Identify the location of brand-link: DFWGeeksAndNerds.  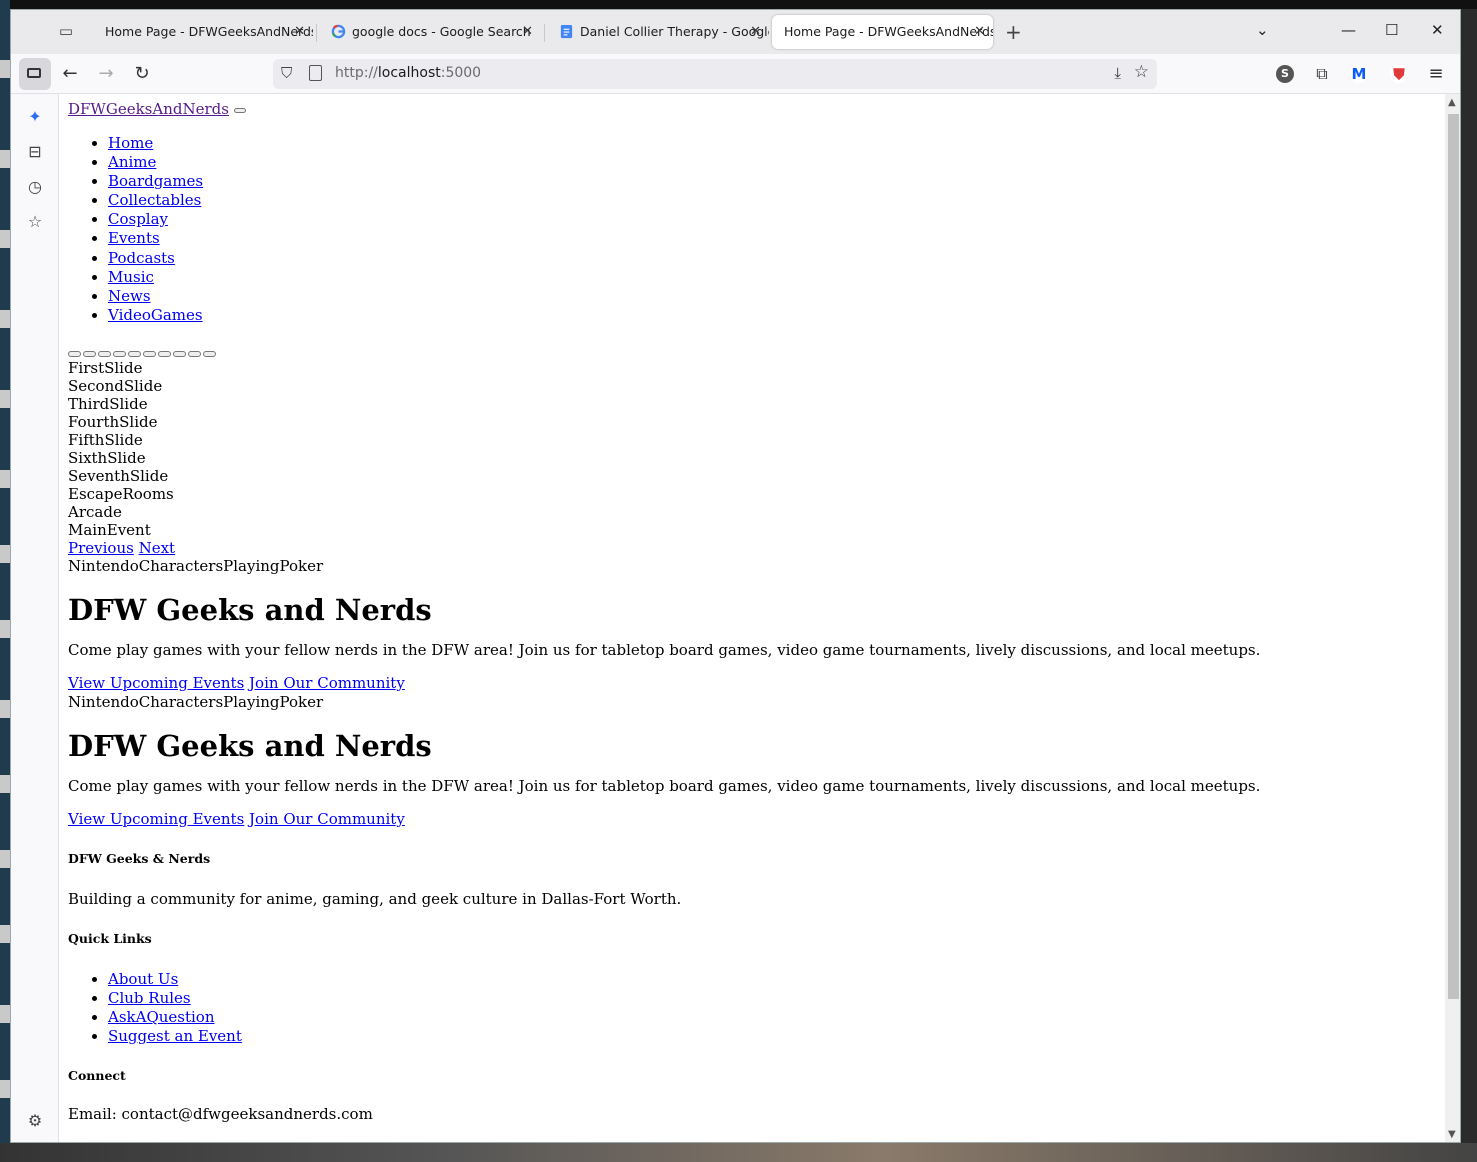
(148, 109).